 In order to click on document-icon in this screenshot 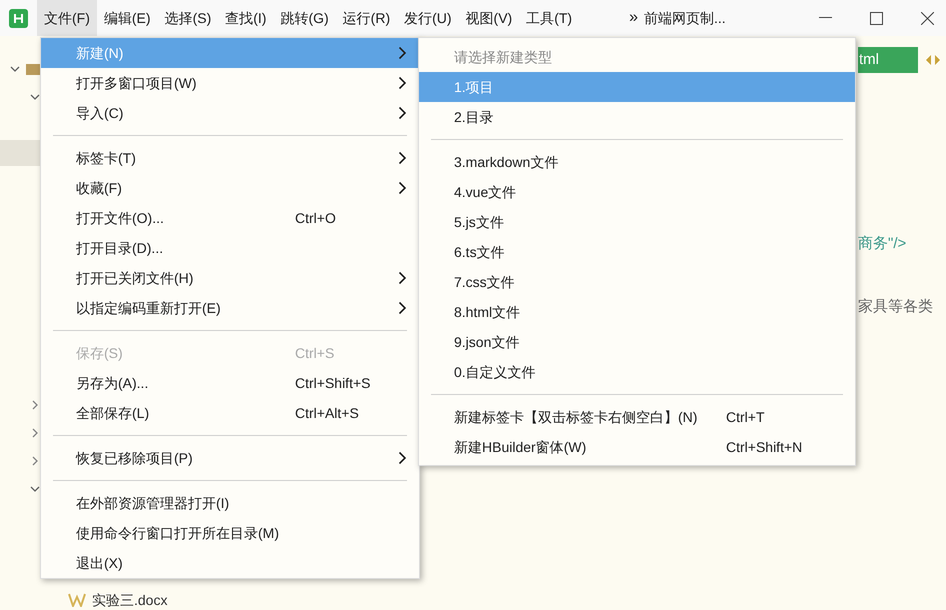, I will do `click(77, 600)`.